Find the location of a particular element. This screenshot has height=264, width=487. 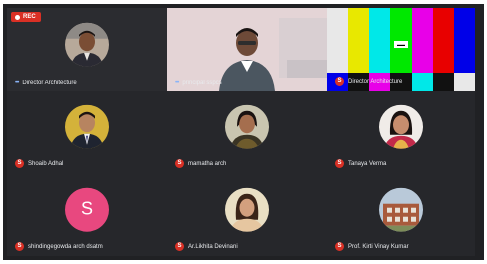

participant-name-row: S mamatha arch is located at coordinates (248, 163).